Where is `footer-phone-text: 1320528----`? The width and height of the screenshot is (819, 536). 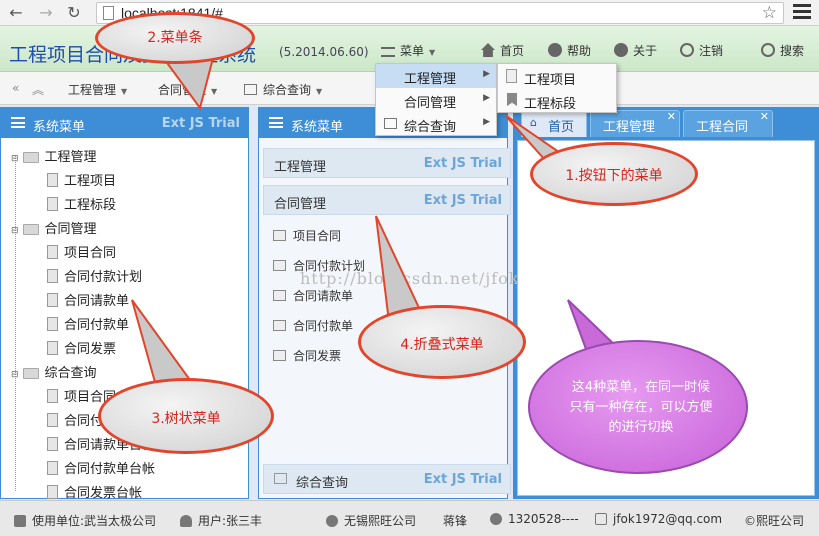
footer-phone-text: 1320528---- is located at coordinates (543, 519).